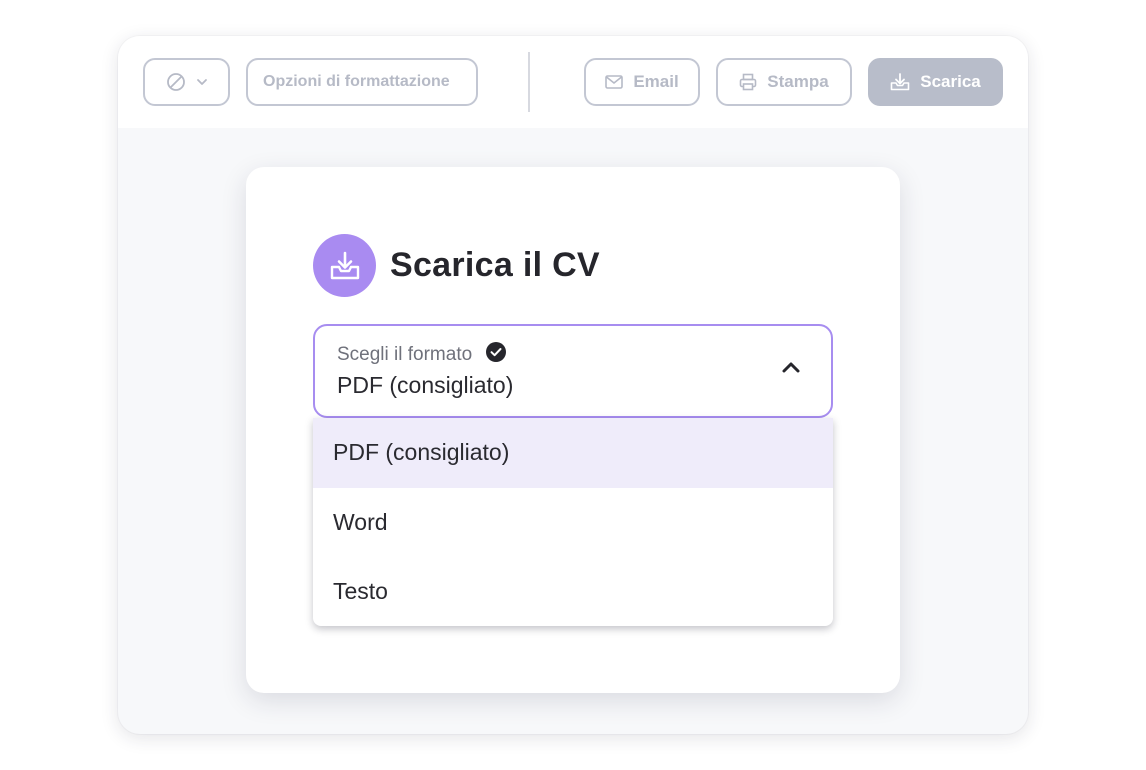 Image resolution: width=1146 pixels, height=770 pixels. Describe the element at coordinates (656, 81) in the screenshot. I see `email-button-label: Email` at that location.